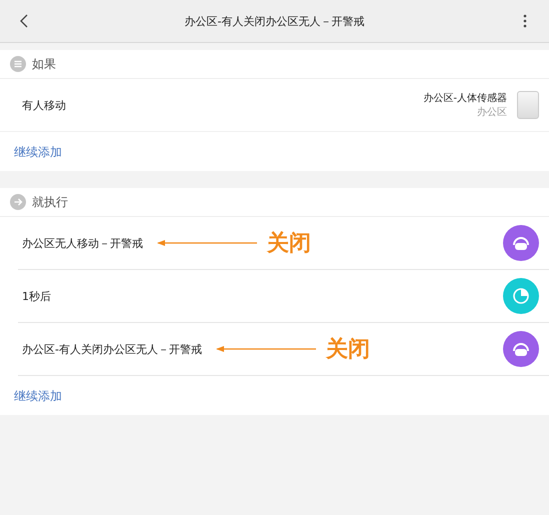  Describe the element at coordinates (465, 98) in the screenshot. I see `device-name: 办公区-人体传感器` at that location.